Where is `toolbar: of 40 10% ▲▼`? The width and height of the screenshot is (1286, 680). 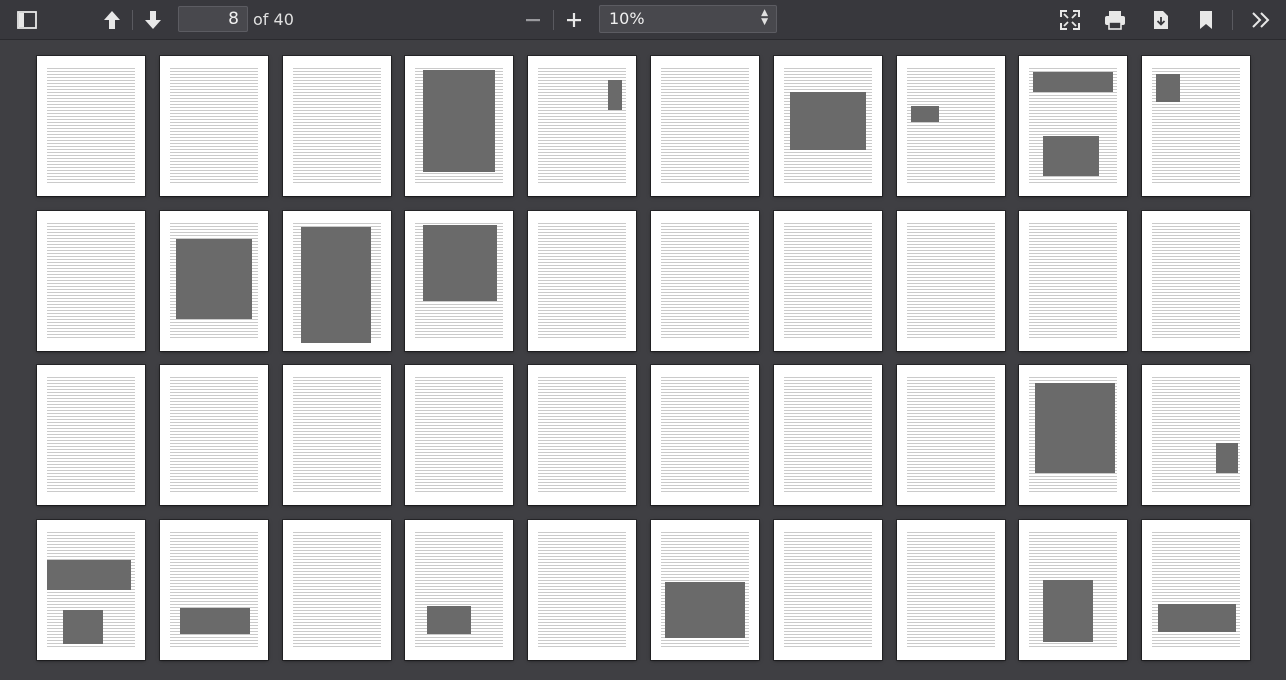
toolbar: of 40 10% ▲▼ is located at coordinates (643, 20).